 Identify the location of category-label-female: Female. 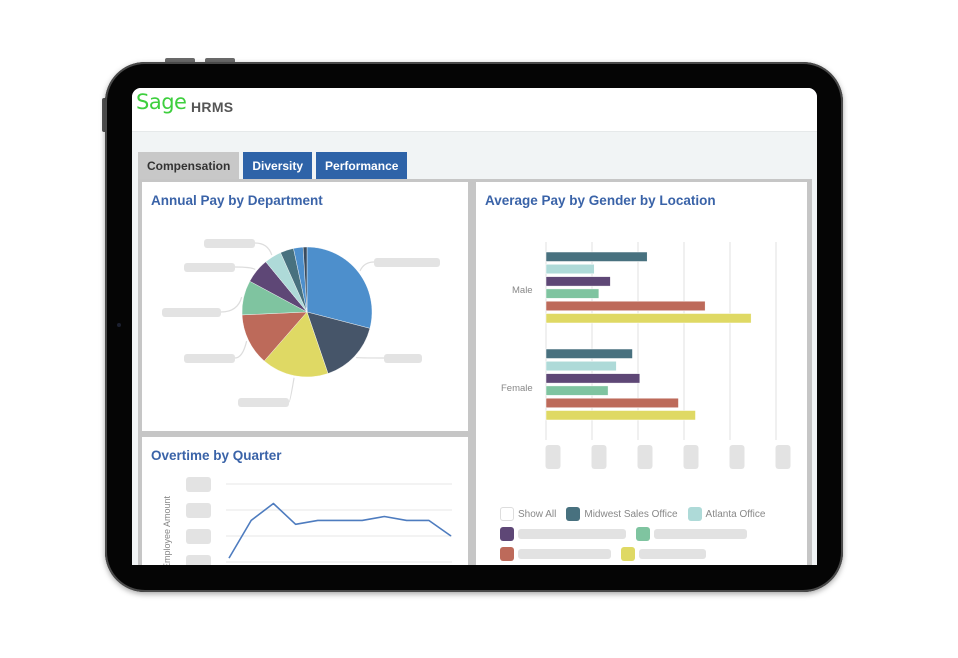
(517, 388).